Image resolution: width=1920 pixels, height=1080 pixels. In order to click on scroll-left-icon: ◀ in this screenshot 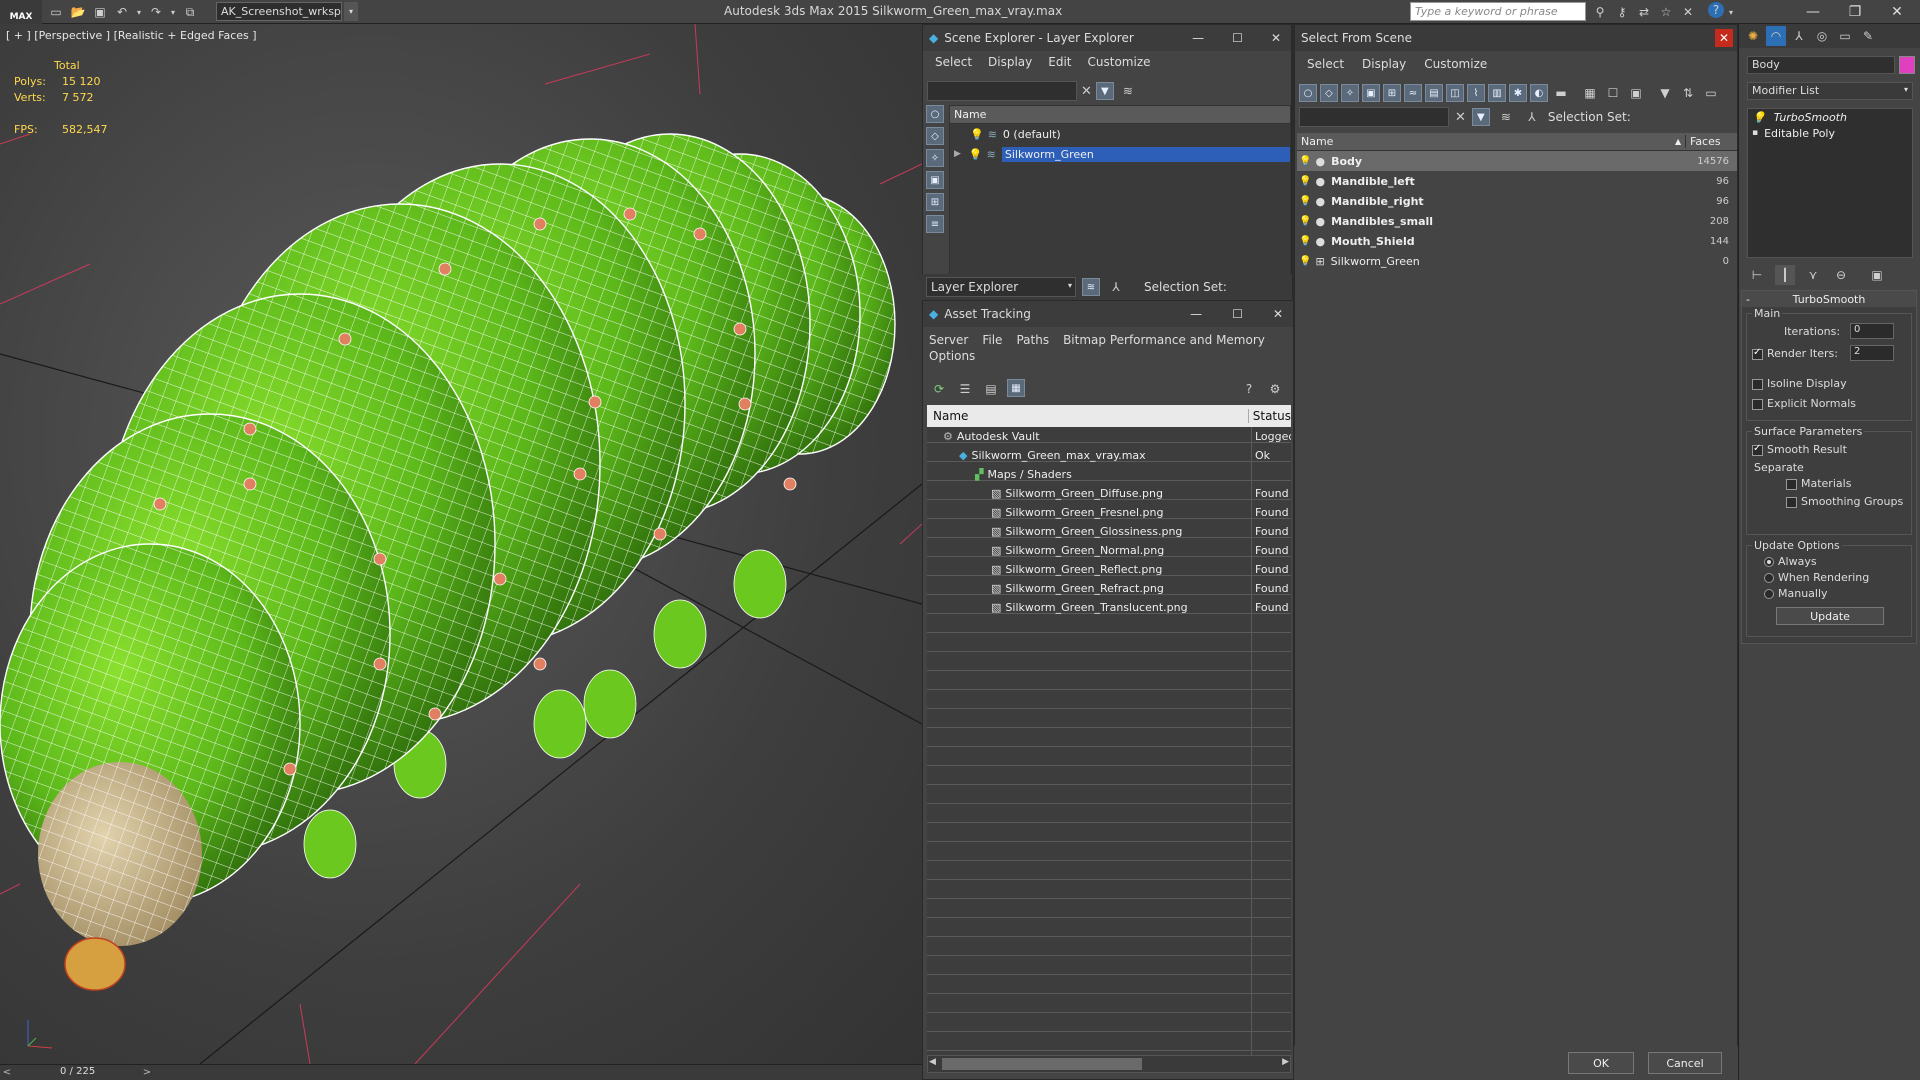, I will do `click(932, 1062)`.